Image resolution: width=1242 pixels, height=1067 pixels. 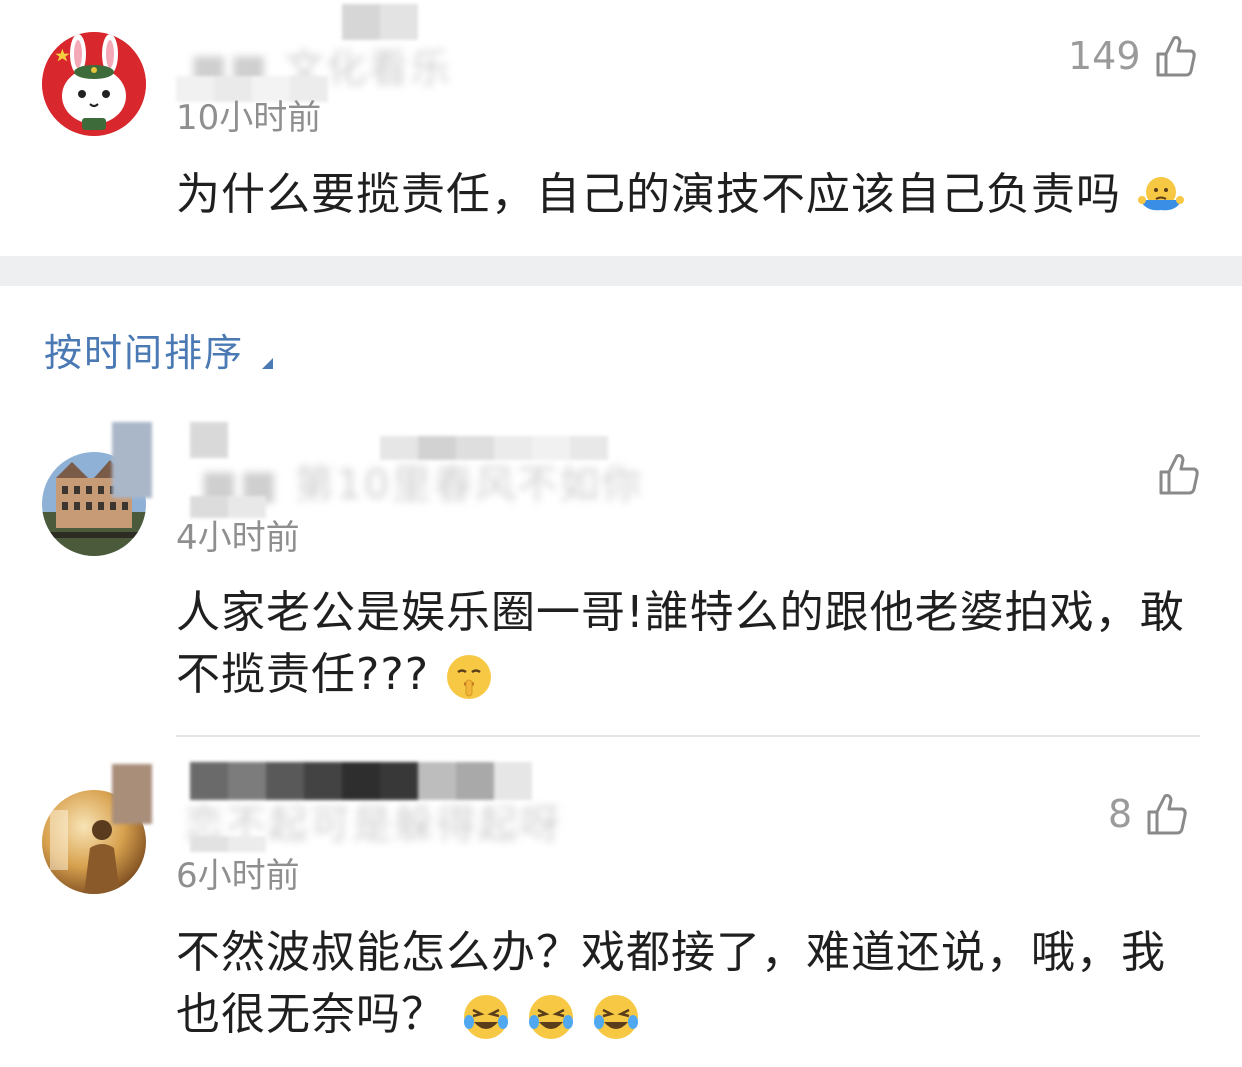 What do you see at coordinates (671, 983) in the screenshot?
I see `comment-text: 不然波叔能怎么办？戏都接了，难道还说，哦，我也很无奈吗？` at bounding box center [671, 983].